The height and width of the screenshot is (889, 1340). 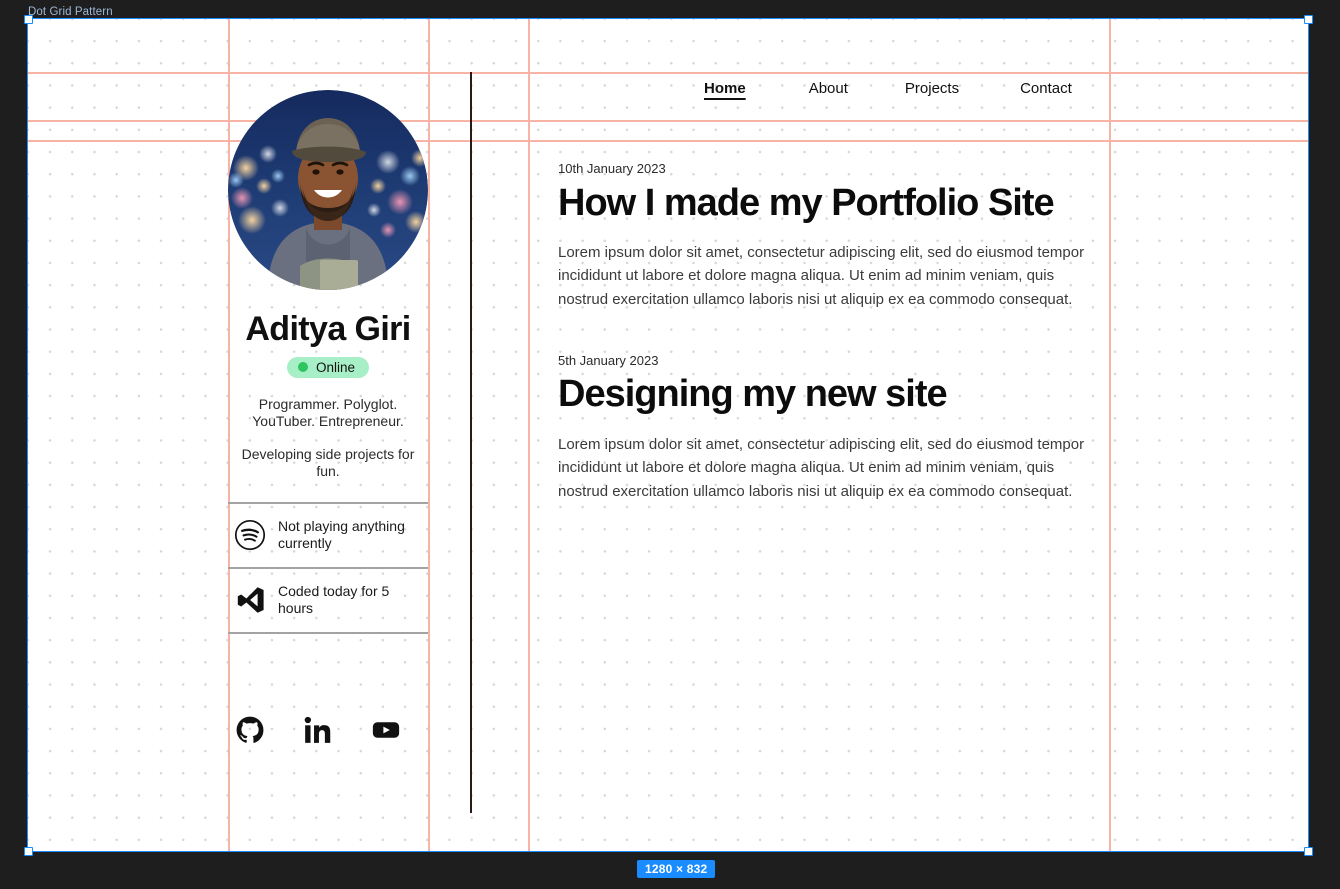 I want to click on nav-item-home: Home, so click(x=725, y=88).